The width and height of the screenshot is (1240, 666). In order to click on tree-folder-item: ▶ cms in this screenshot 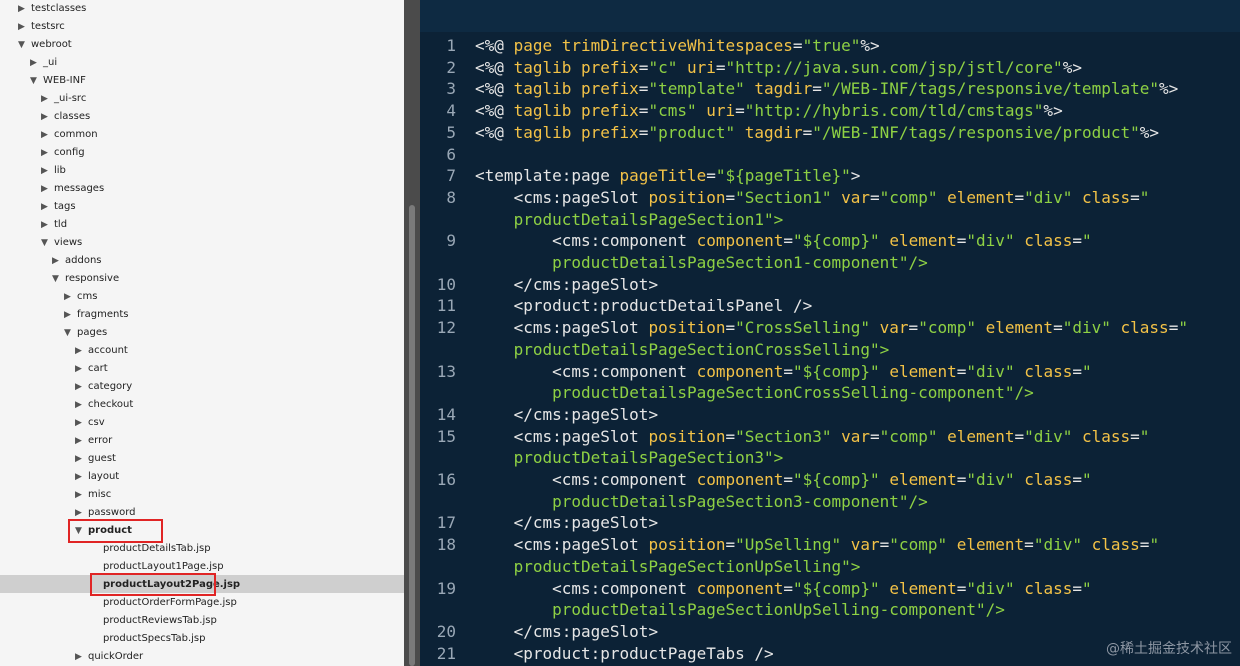, I will do `click(80, 297)`.